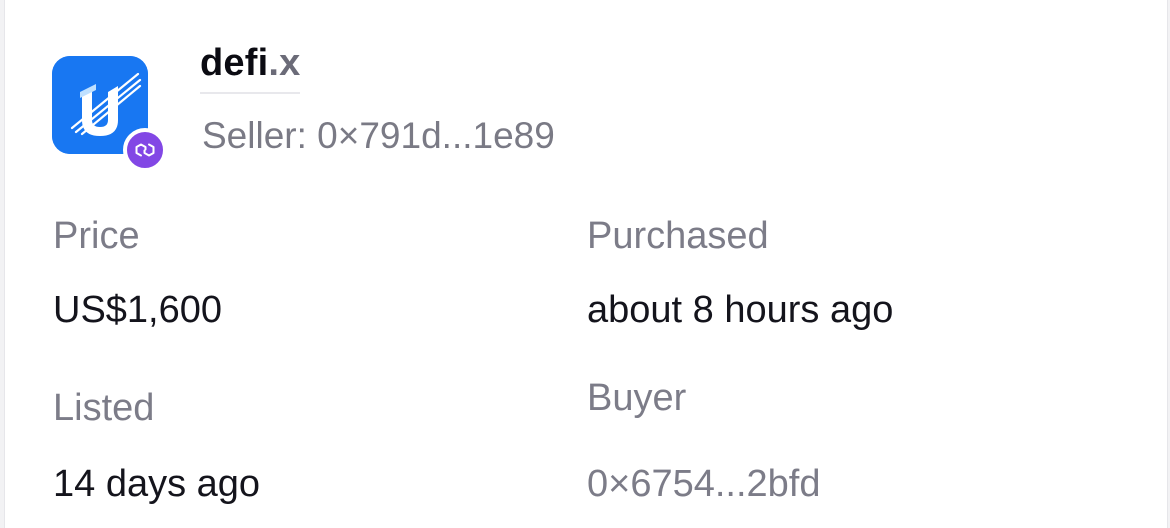 Image resolution: width=1170 pixels, height=528 pixels. Describe the element at coordinates (436, 135) in the screenshot. I see `seller-address-link: 0×791d...1e89` at that location.